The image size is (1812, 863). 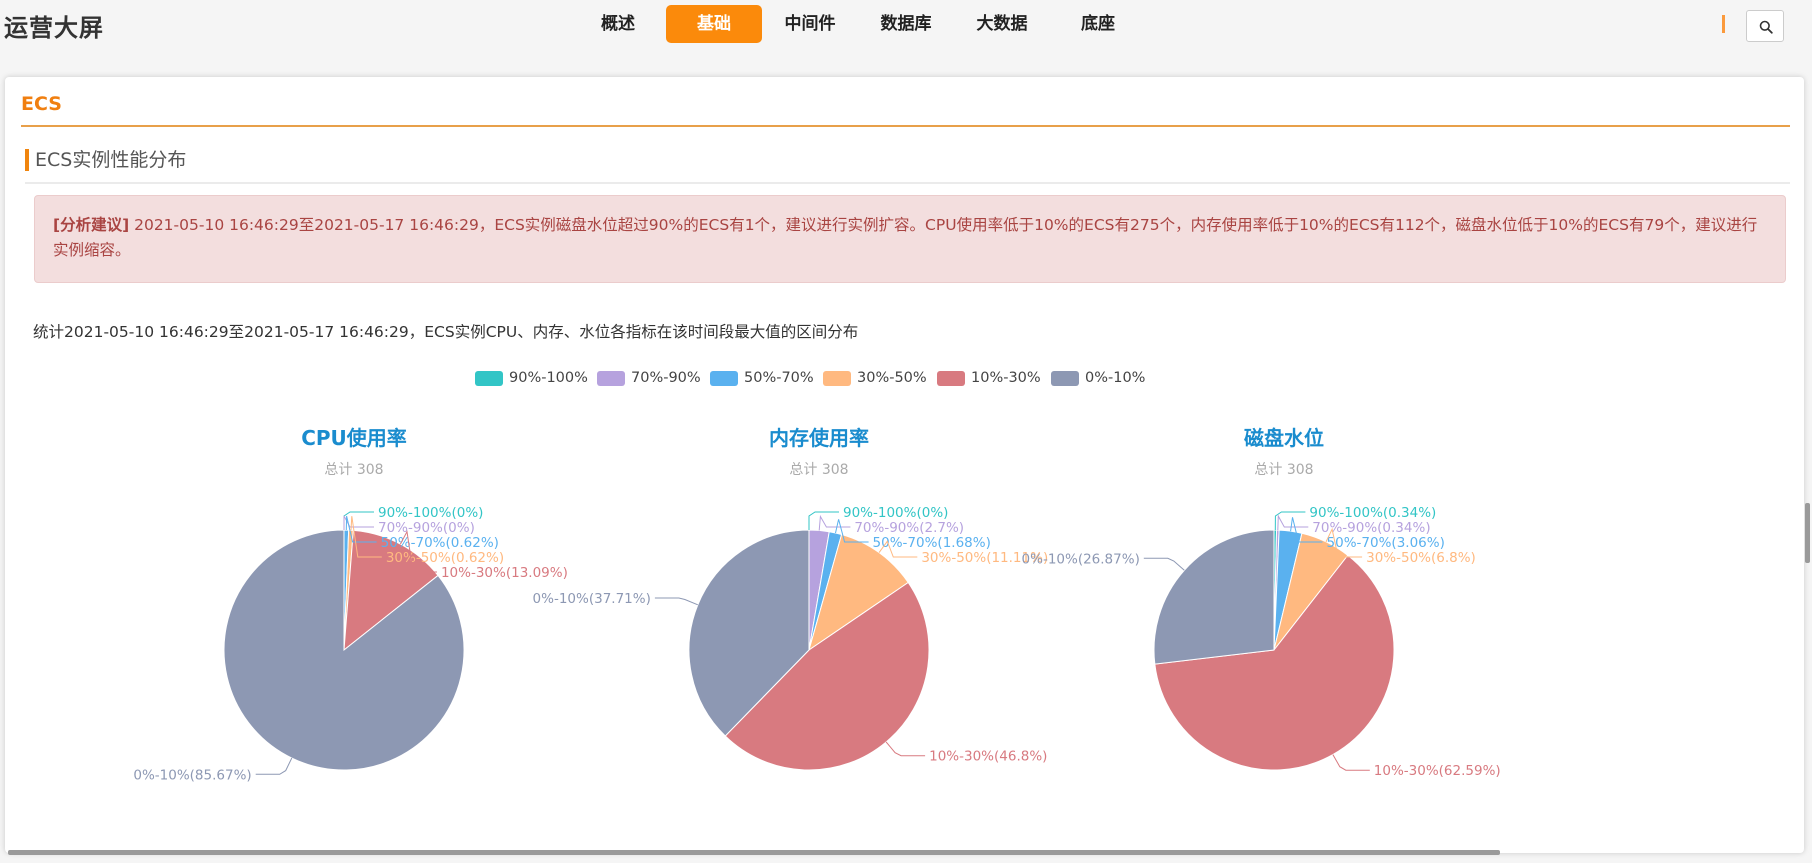 I want to click on slice-label: 50%-70%(3.06%), so click(x=1386, y=543).